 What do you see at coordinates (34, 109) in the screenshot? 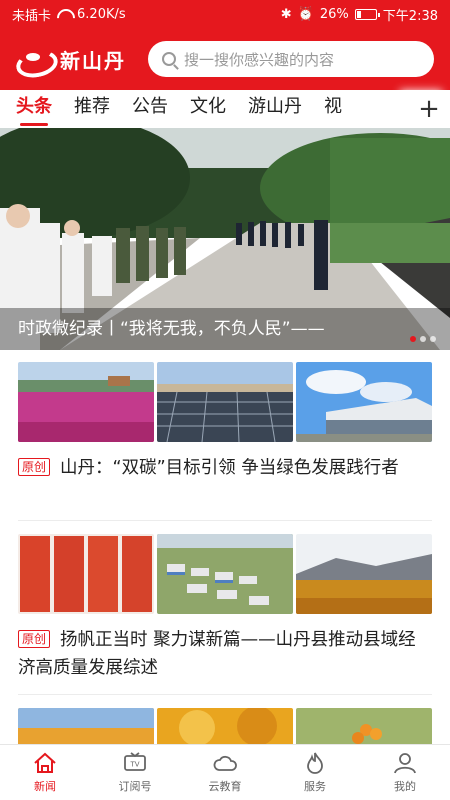
I see `tab-item: 头条` at bounding box center [34, 109].